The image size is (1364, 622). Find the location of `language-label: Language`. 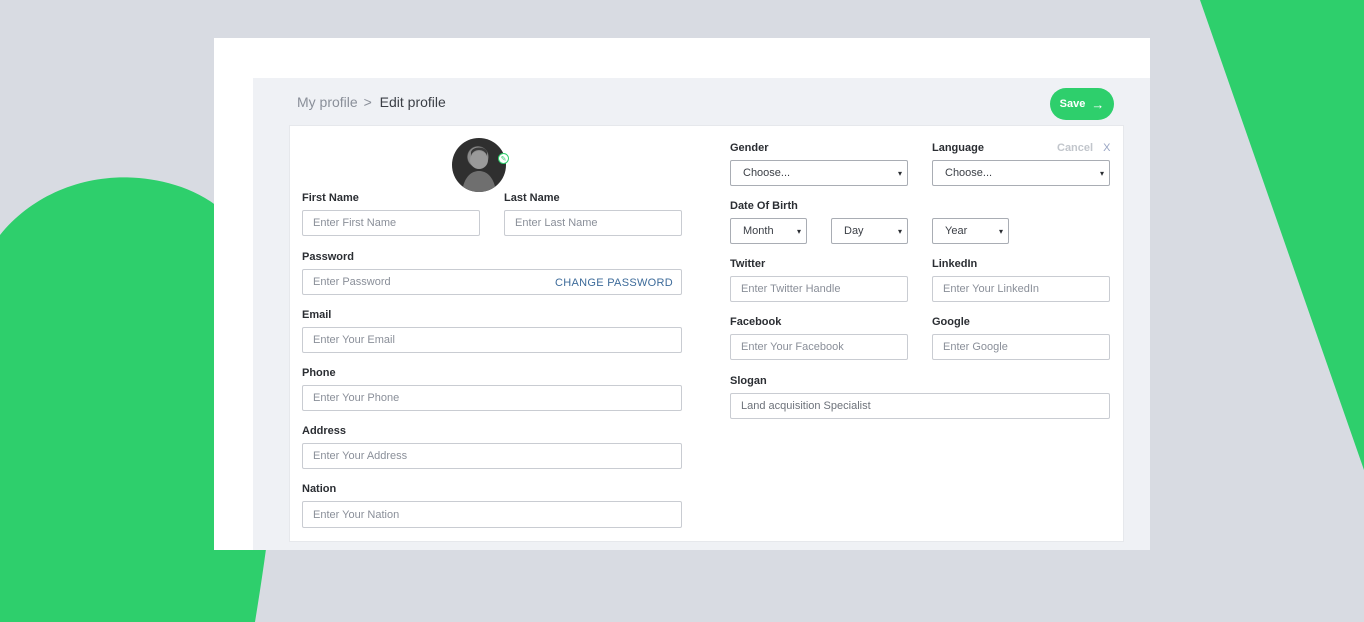

language-label: Language is located at coordinates (958, 148).